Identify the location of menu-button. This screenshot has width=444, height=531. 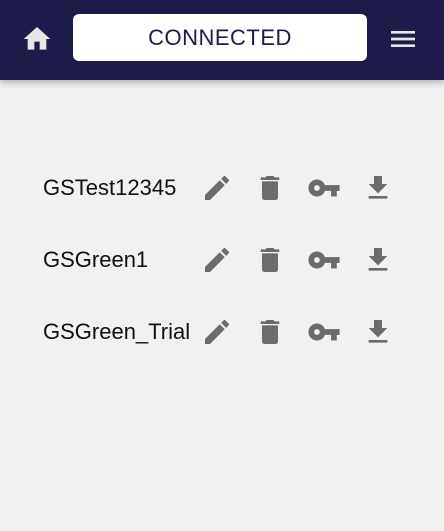
(403, 39).